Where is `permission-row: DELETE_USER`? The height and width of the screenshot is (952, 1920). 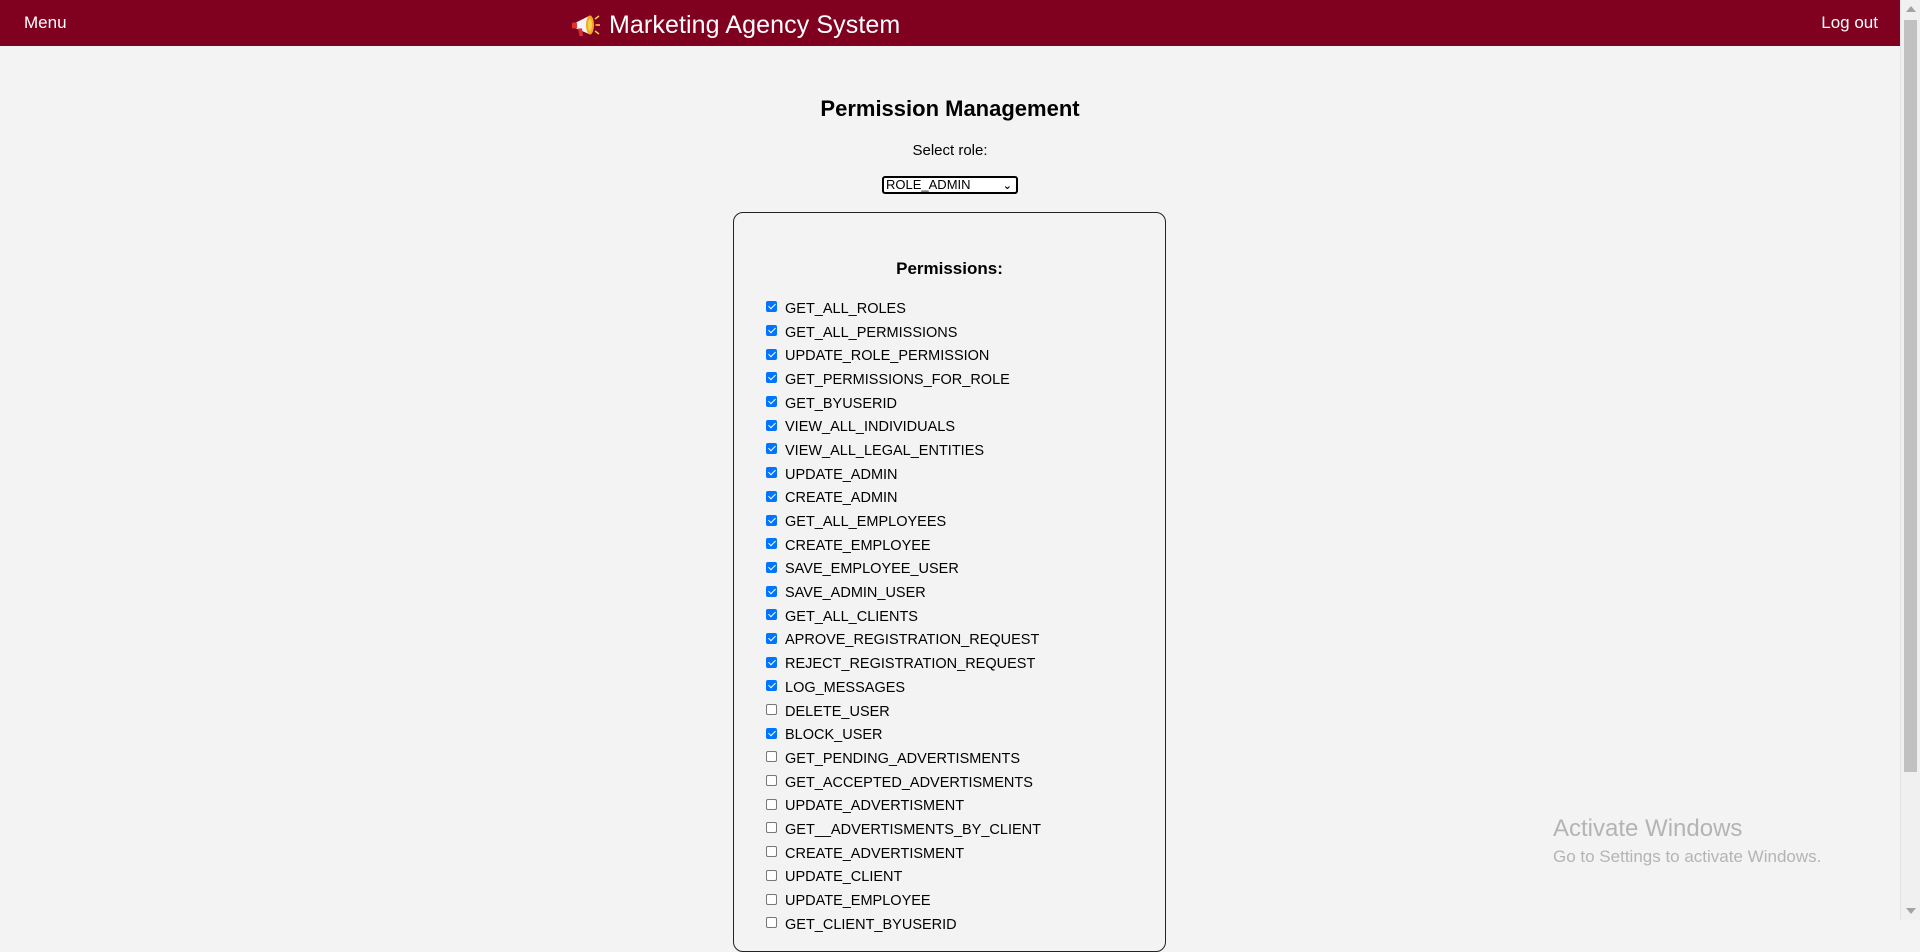 permission-row: DELETE_USER is located at coordinates (903, 712).